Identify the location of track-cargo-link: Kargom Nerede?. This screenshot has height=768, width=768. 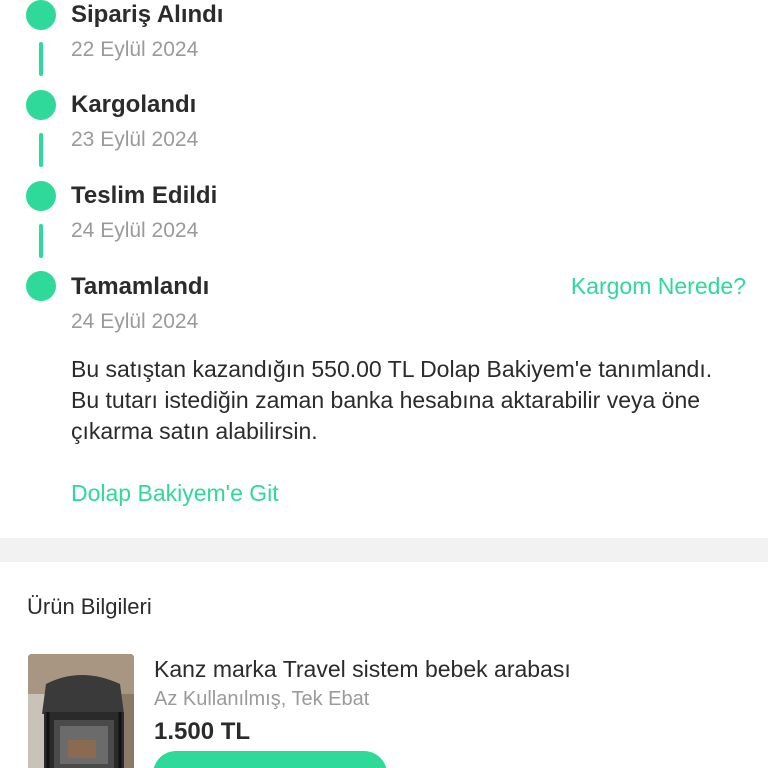
(658, 286).